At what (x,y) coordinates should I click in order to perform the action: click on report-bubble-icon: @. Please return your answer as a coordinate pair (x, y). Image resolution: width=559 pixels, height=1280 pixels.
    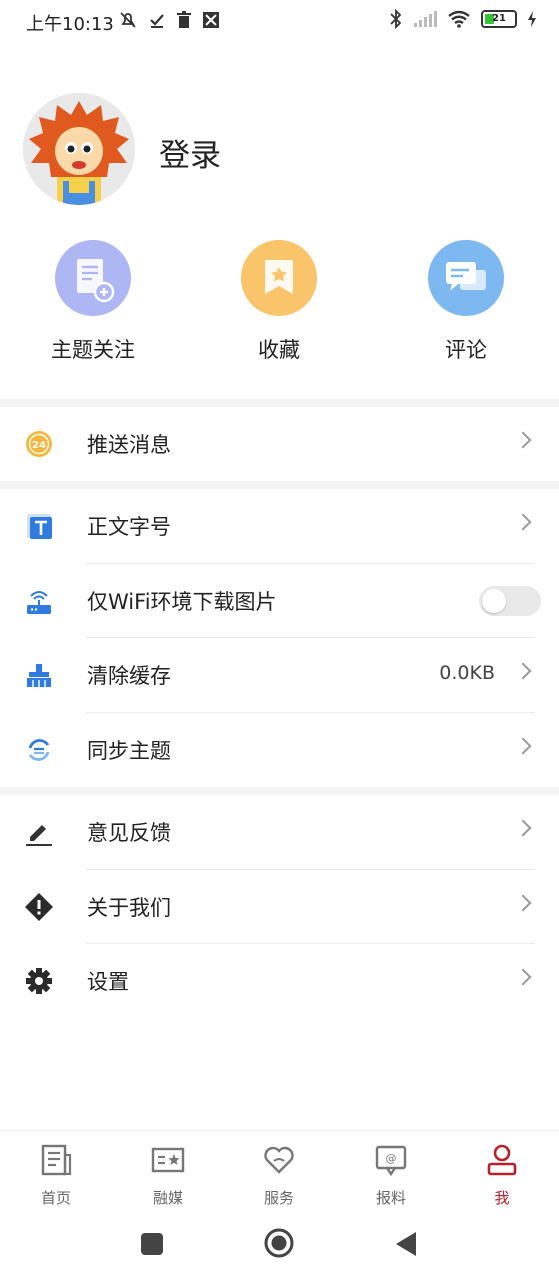
    Looking at the image, I should click on (391, 1161).